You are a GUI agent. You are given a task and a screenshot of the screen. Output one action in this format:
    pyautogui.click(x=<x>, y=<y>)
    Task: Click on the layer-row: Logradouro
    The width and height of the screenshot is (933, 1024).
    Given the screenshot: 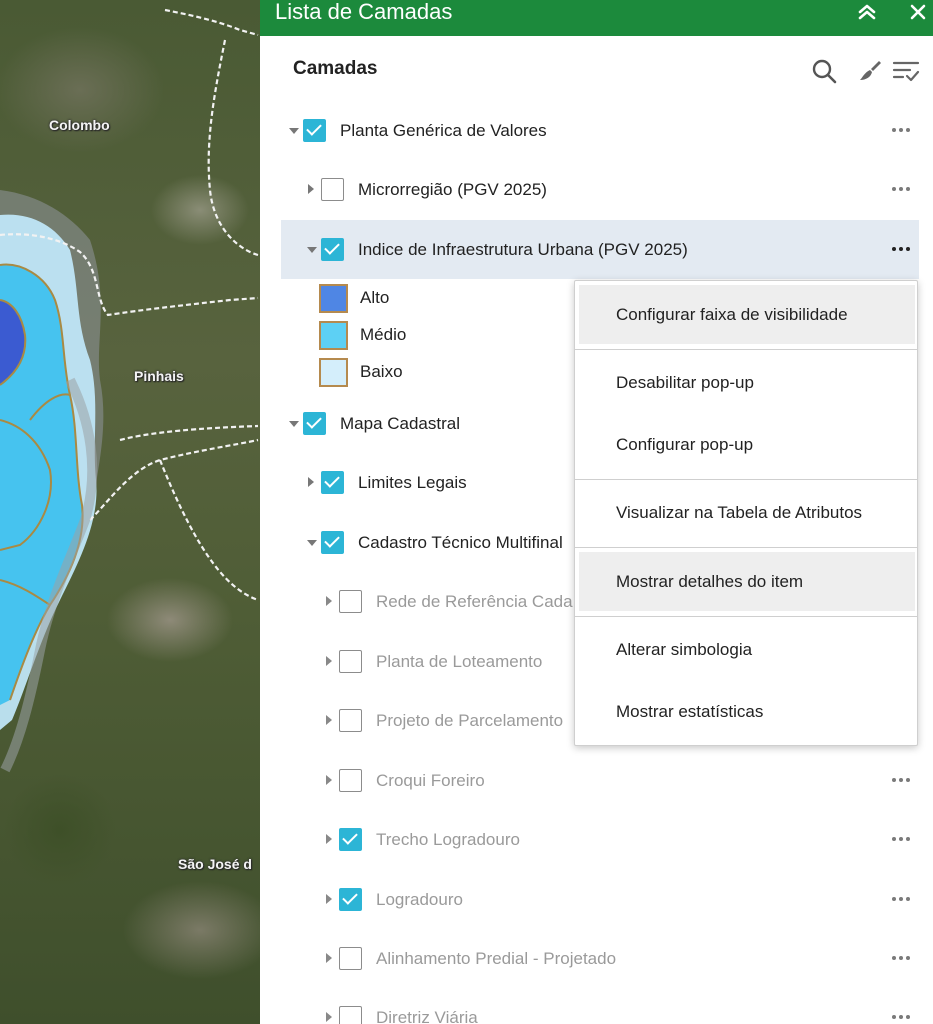 What is the action you would take?
    pyautogui.click(x=600, y=899)
    